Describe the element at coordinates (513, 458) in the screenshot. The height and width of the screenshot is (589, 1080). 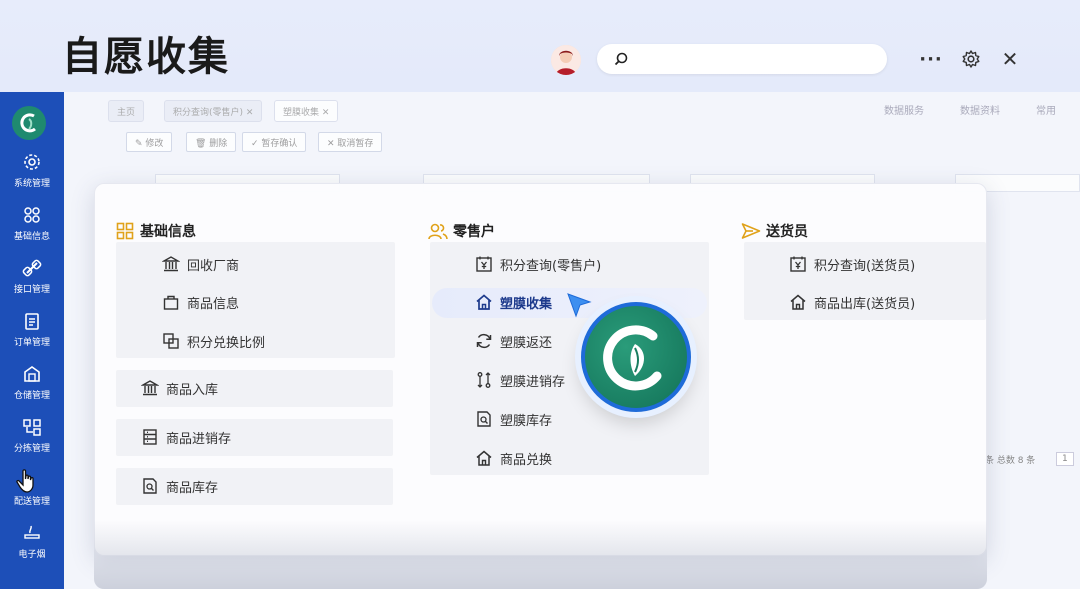
I see `menu-item-product-exchange: 商品兑换` at that location.